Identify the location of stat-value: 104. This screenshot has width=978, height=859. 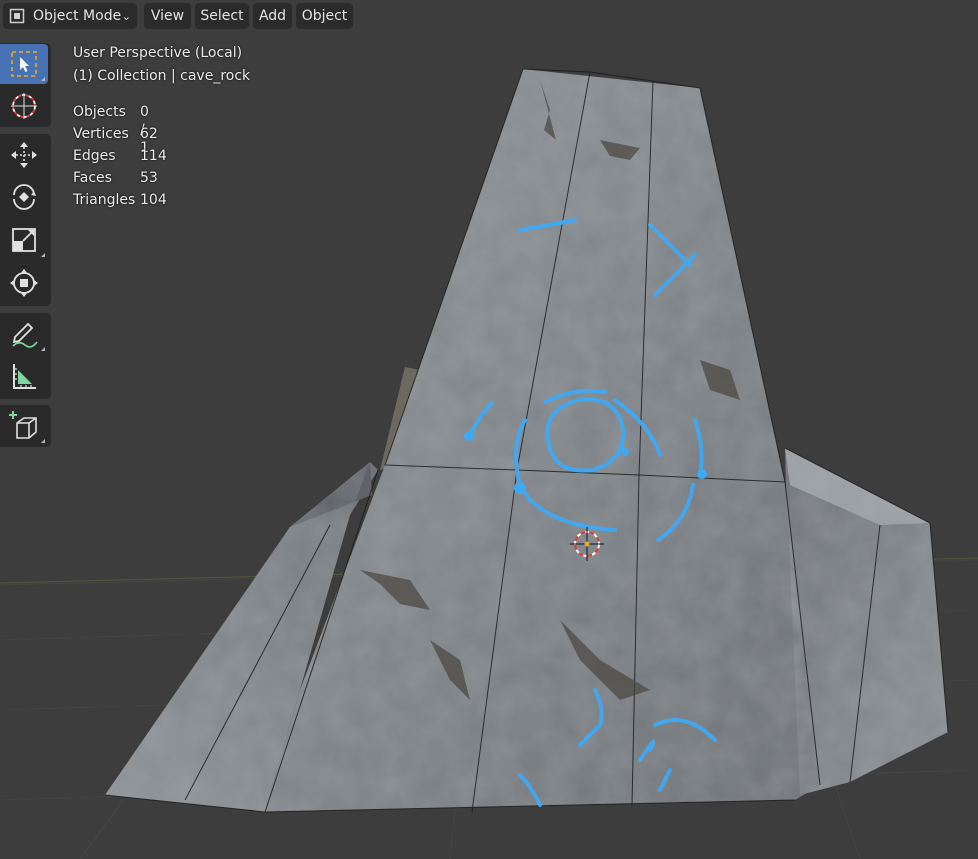
(153, 200).